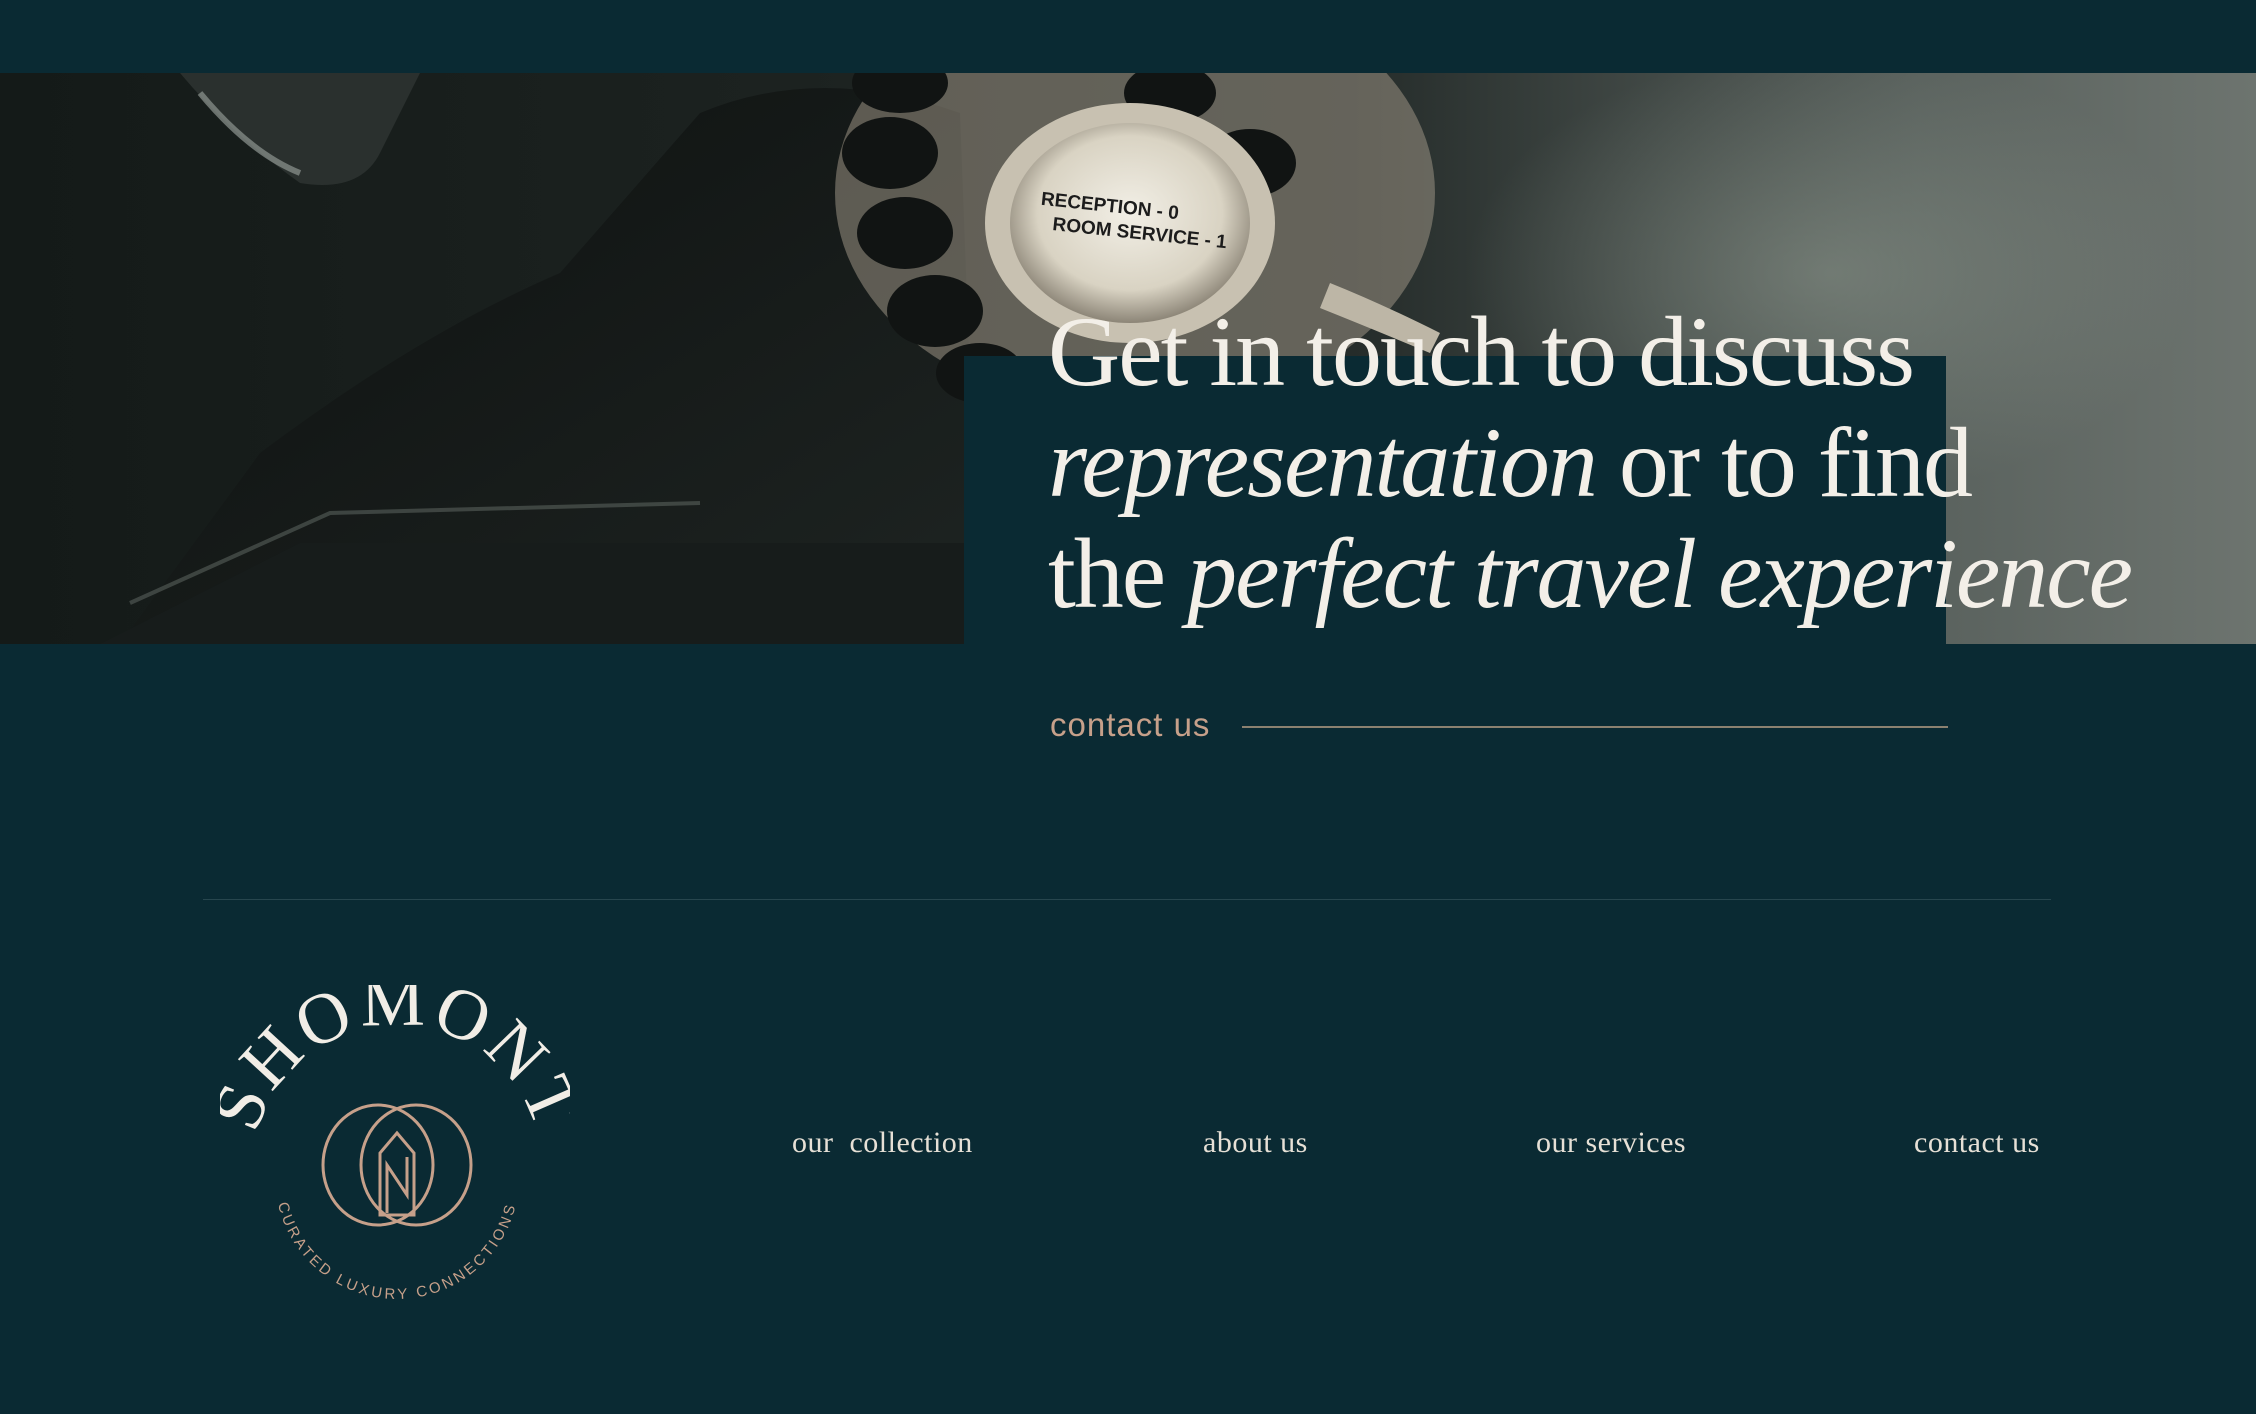  What do you see at coordinates (1660, 573) in the screenshot?
I see `headline-line3-italic: perfect travel experience` at bounding box center [1660, 573].